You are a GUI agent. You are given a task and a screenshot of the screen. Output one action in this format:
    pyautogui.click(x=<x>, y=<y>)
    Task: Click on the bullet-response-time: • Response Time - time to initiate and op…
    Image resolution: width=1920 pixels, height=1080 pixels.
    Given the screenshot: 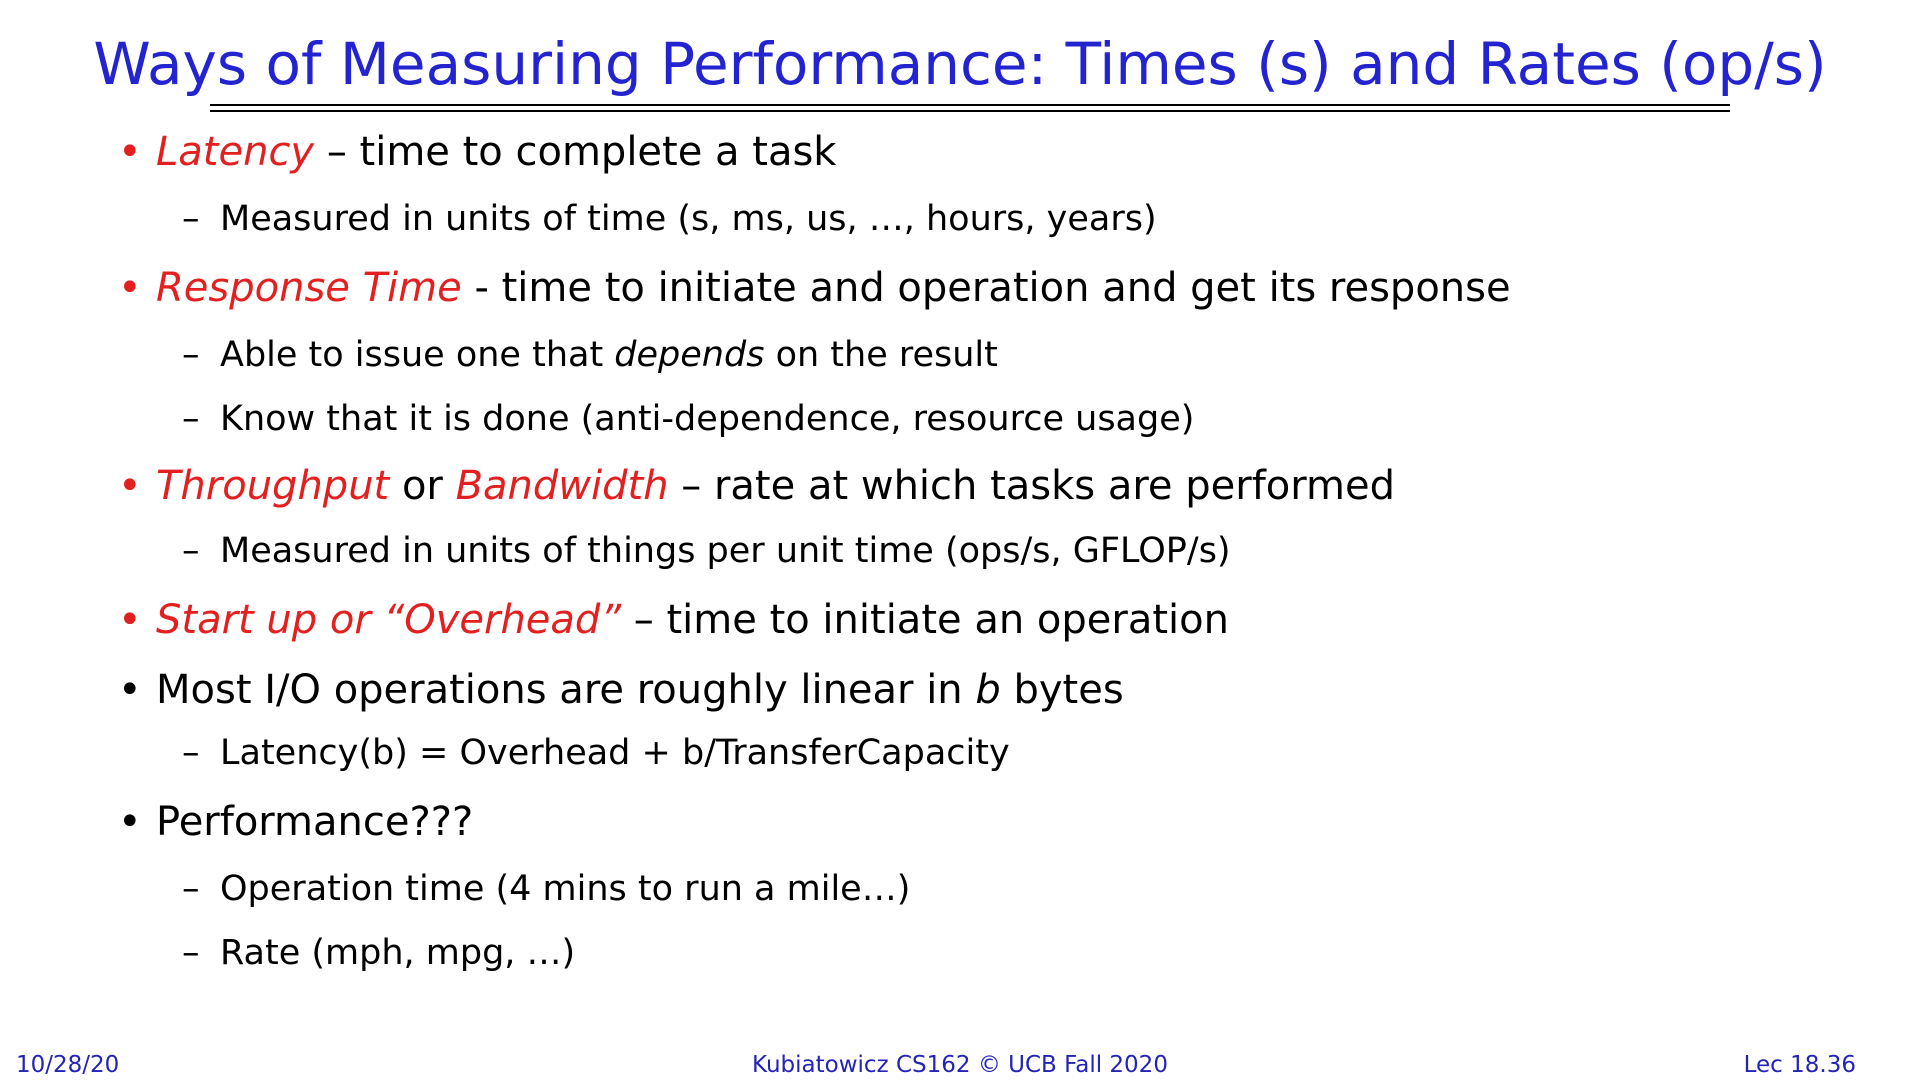 What is the action you would take?
    pyautogui.click(x=814, y=288)
    